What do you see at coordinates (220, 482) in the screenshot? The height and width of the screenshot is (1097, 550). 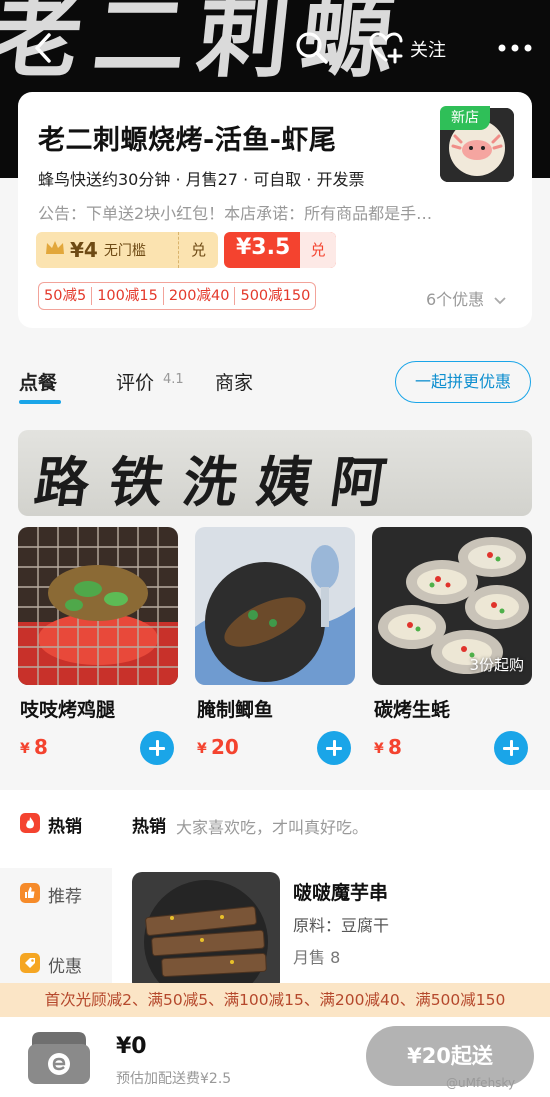 I see `promo-calligraphy: 路铁洗姨阿` at bounding box center [220, 482].